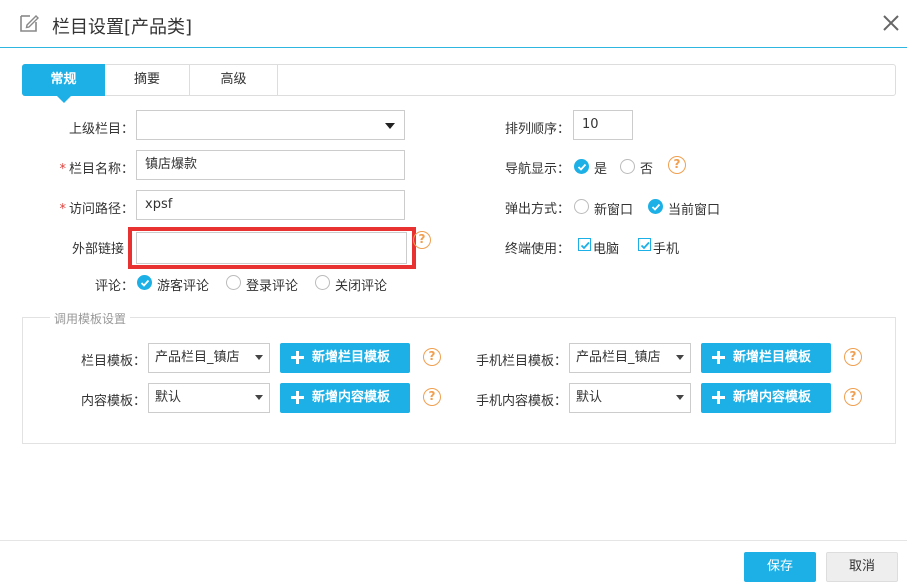 The width and height of the screenshot is (907, 587). What do you see at coordinates (601, 169) in the screenshot?
I see `nav-yes-text: 是` at bounding box center [601, 169].